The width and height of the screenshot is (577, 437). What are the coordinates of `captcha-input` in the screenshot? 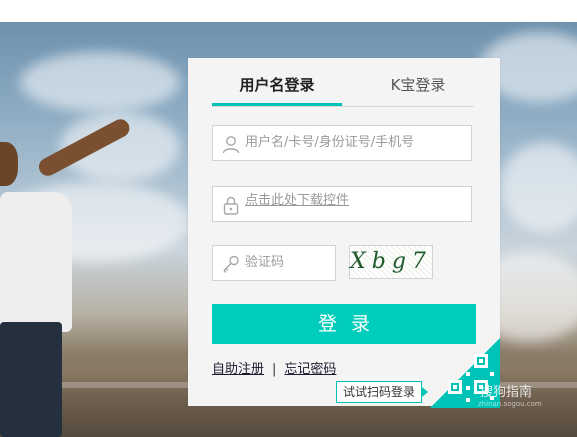 It's located at (287, 263).